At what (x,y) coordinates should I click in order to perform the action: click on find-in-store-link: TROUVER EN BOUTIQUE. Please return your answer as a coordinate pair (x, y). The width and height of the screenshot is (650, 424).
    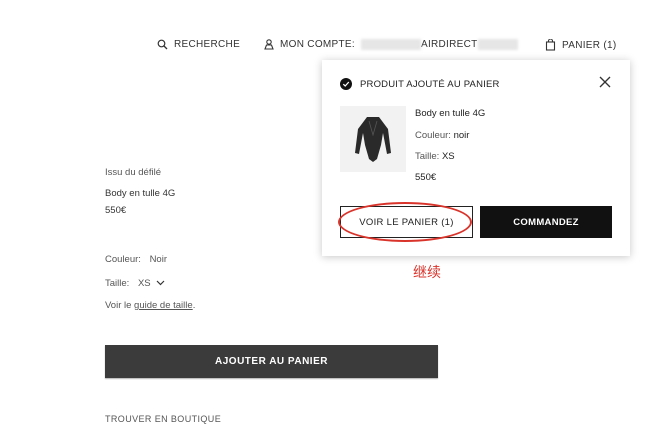
    Looking at the image, I should click on (163, 419).